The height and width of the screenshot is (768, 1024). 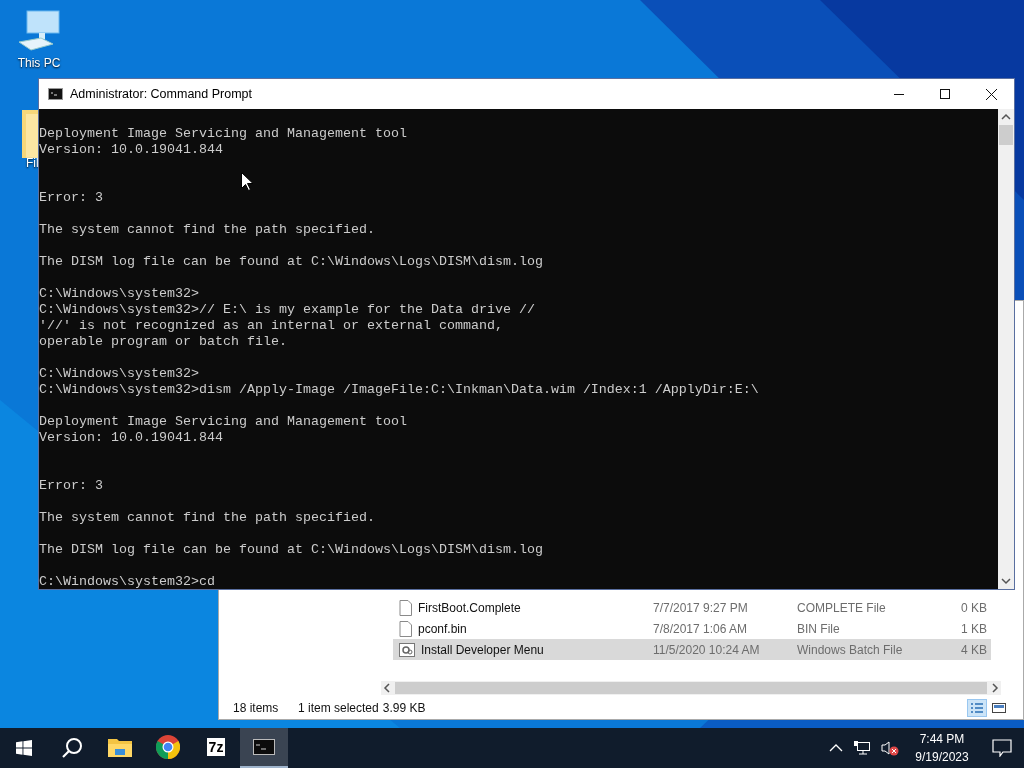 What do you see at coordinates (819, 628) in the screenshot?
I see `file-type: BIN File` at bounding box center [819, 628].